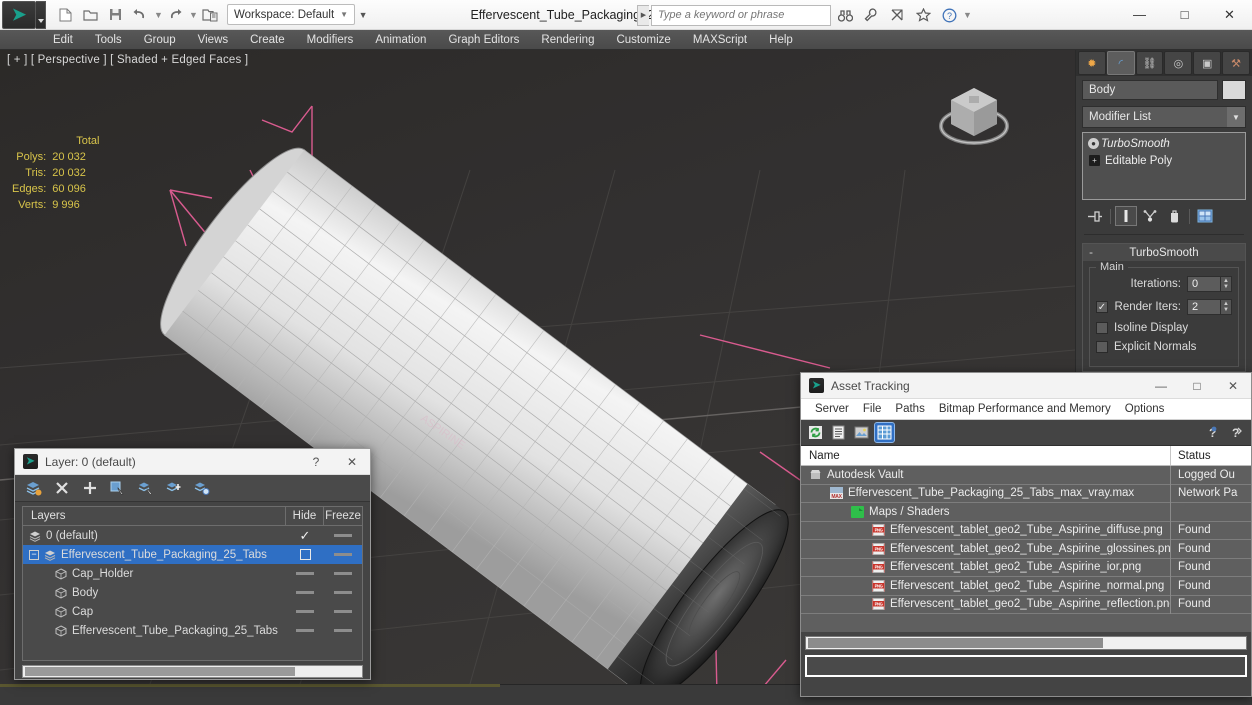 This screenshot has height=705, width=1252. Describe the element at coordinates (1204, 307) in the screenshot. I see `render-iters-input: 2` at that location.